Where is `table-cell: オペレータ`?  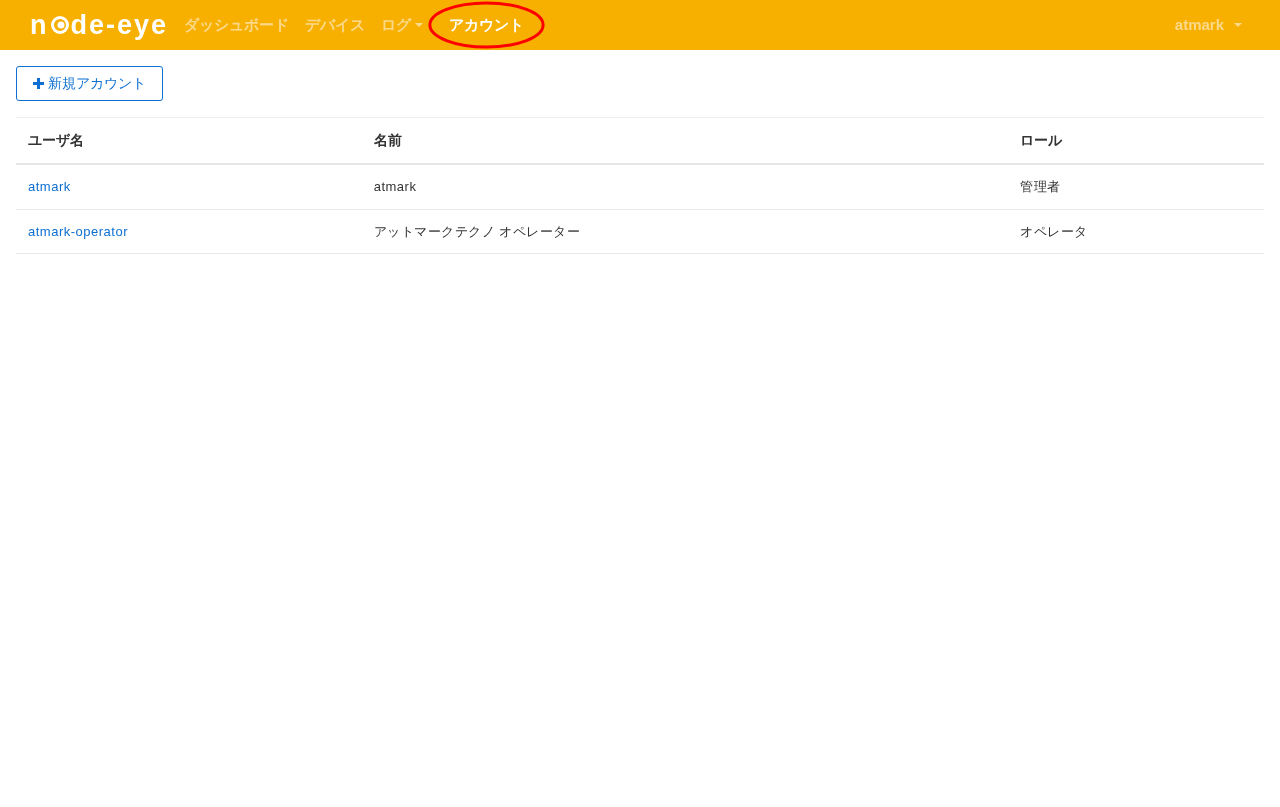
table-cell: オペレータ is located at coordinates (1136, 231).